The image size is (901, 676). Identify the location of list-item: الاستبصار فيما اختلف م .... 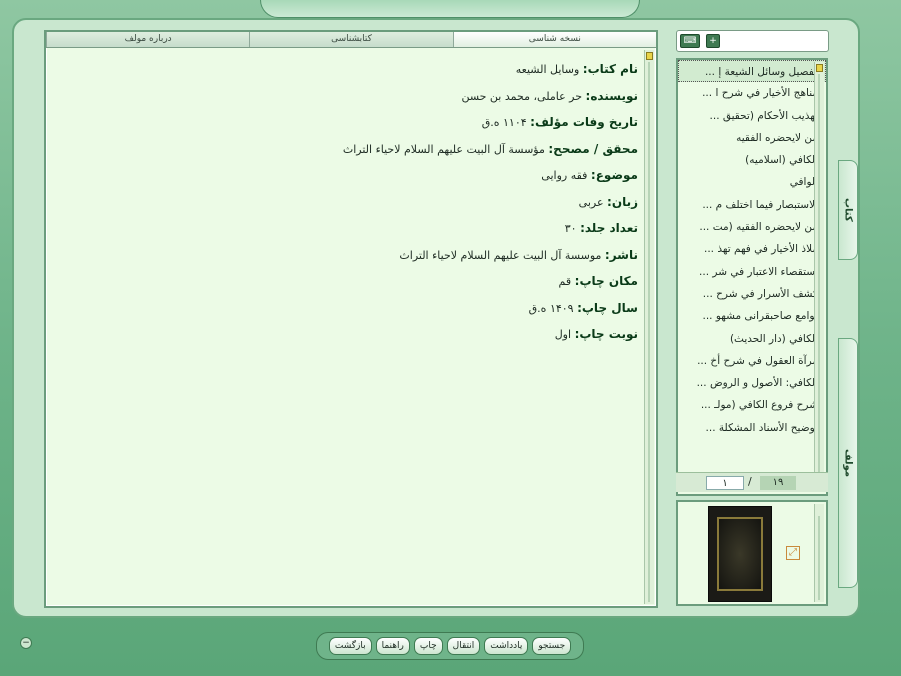
(752, 205).